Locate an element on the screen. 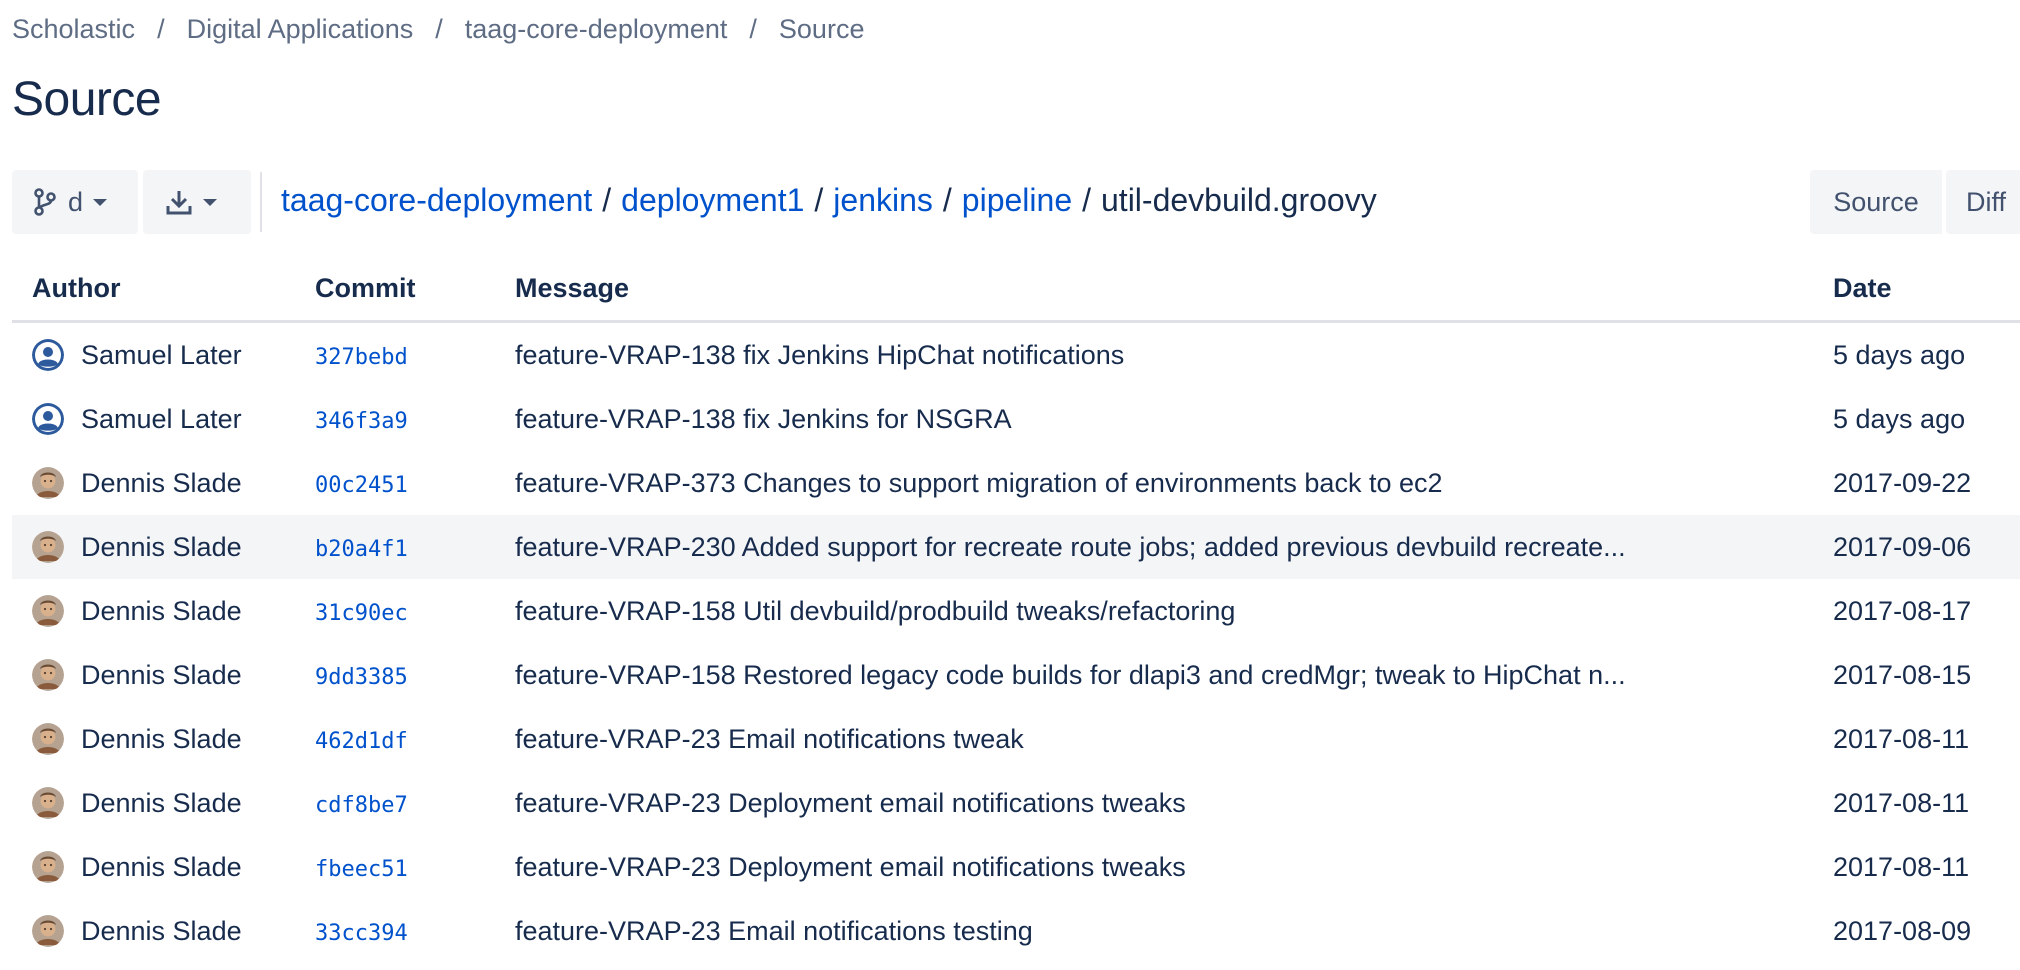 This screenshot has width=2020, height=970. path-link-repository: taag-core-deployment is located at coordinates (436, 200).